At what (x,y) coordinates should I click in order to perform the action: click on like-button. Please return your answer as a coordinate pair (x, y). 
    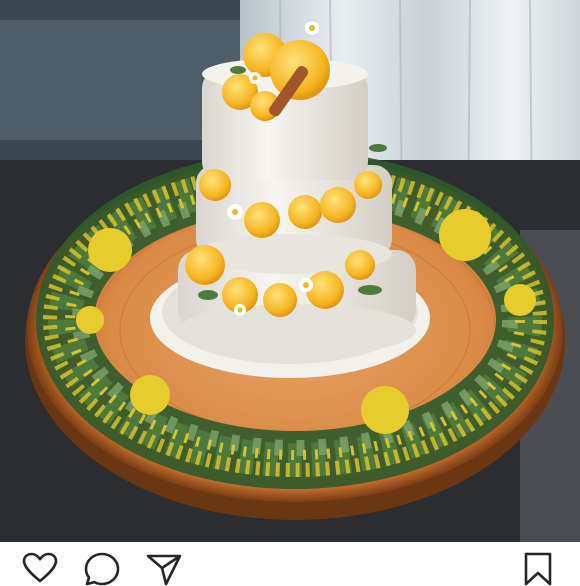
    Looking at the image, I should click on (40, 567).